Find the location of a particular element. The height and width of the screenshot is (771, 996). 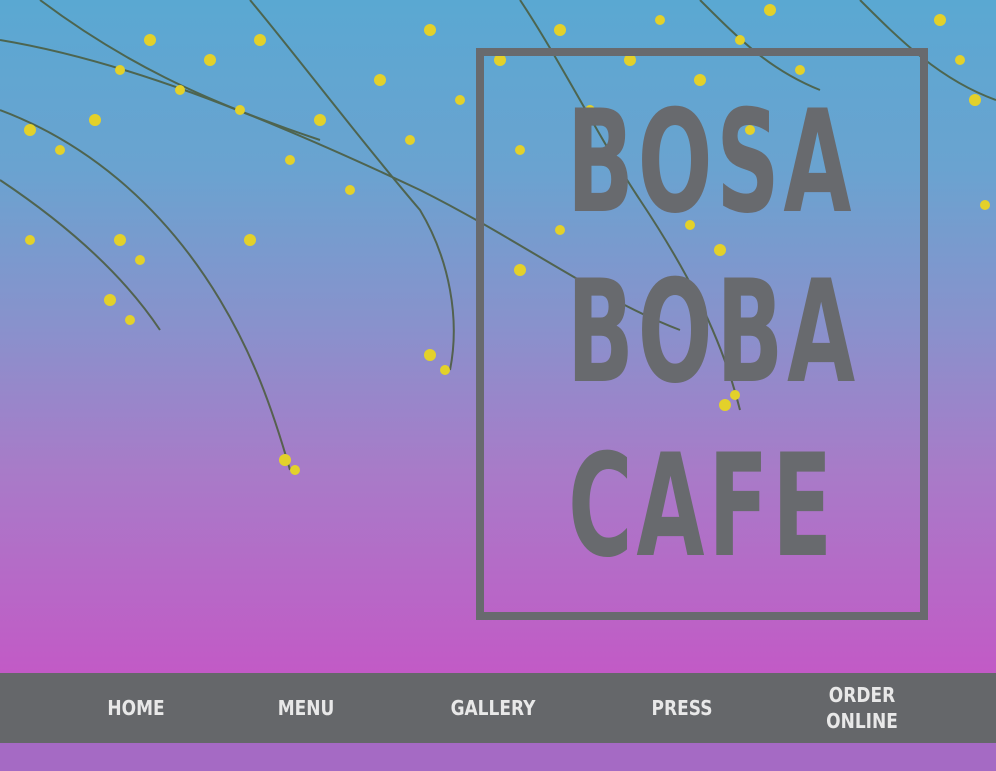

nav-item-home: HOME is located at coordinates (136, 708).